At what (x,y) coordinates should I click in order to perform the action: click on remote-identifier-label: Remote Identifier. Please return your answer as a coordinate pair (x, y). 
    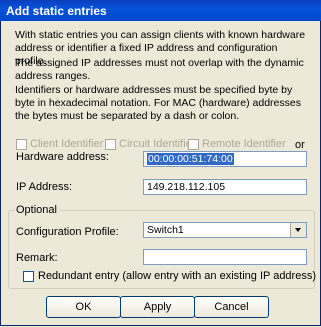
    Looking at the image, I should click on (244, 144).